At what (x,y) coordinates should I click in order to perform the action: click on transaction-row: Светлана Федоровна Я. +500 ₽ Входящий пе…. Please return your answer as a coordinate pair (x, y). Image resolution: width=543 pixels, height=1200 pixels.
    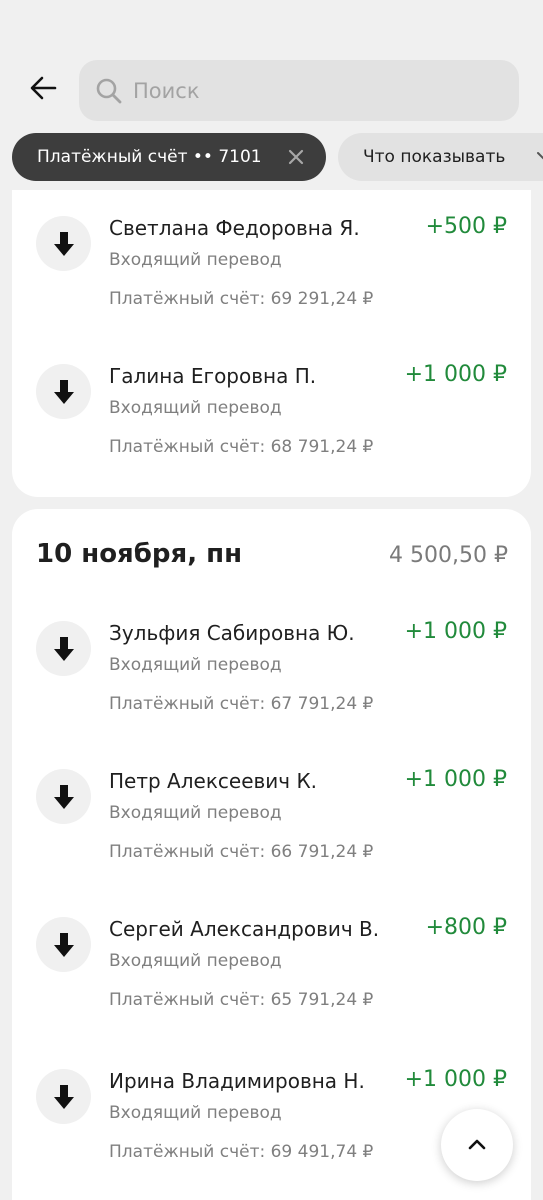
    Looking at the image, I should click on (271, 275).